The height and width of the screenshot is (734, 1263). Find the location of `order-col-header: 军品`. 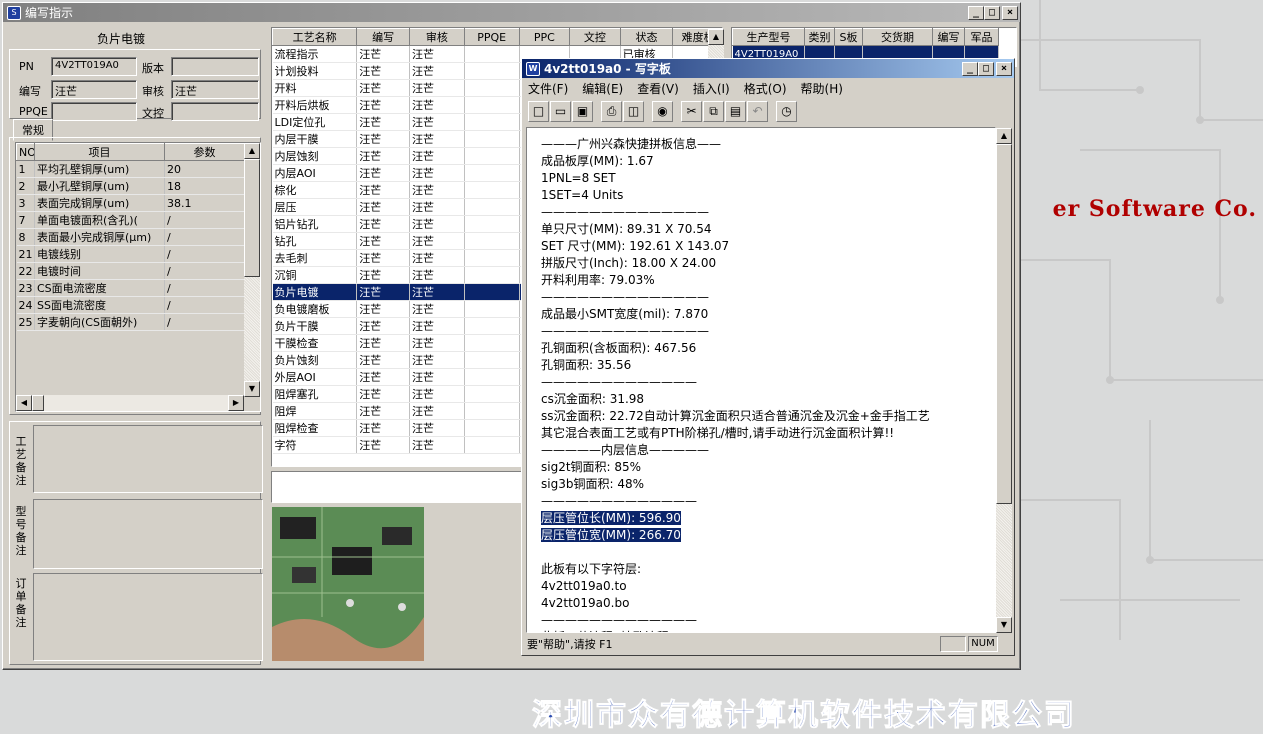

order-col-header: 军品 is located at coordinates (981, 37).